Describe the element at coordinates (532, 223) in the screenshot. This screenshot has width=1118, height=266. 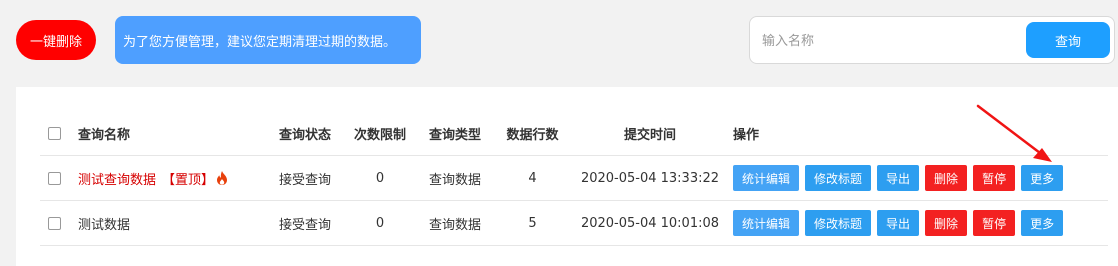
I see `row-count-cell: 5` at that location.